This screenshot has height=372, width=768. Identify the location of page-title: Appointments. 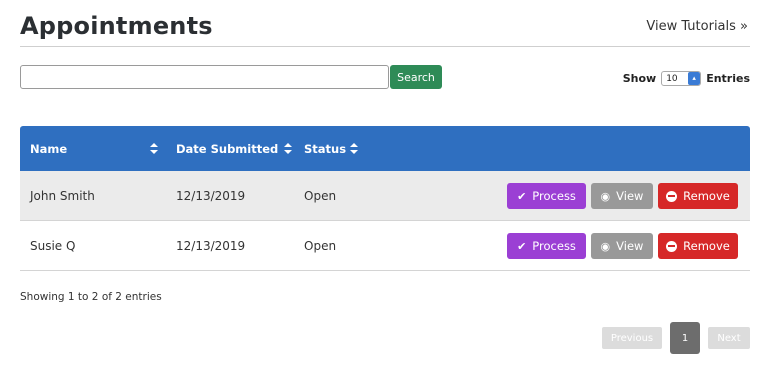
(116, 26).